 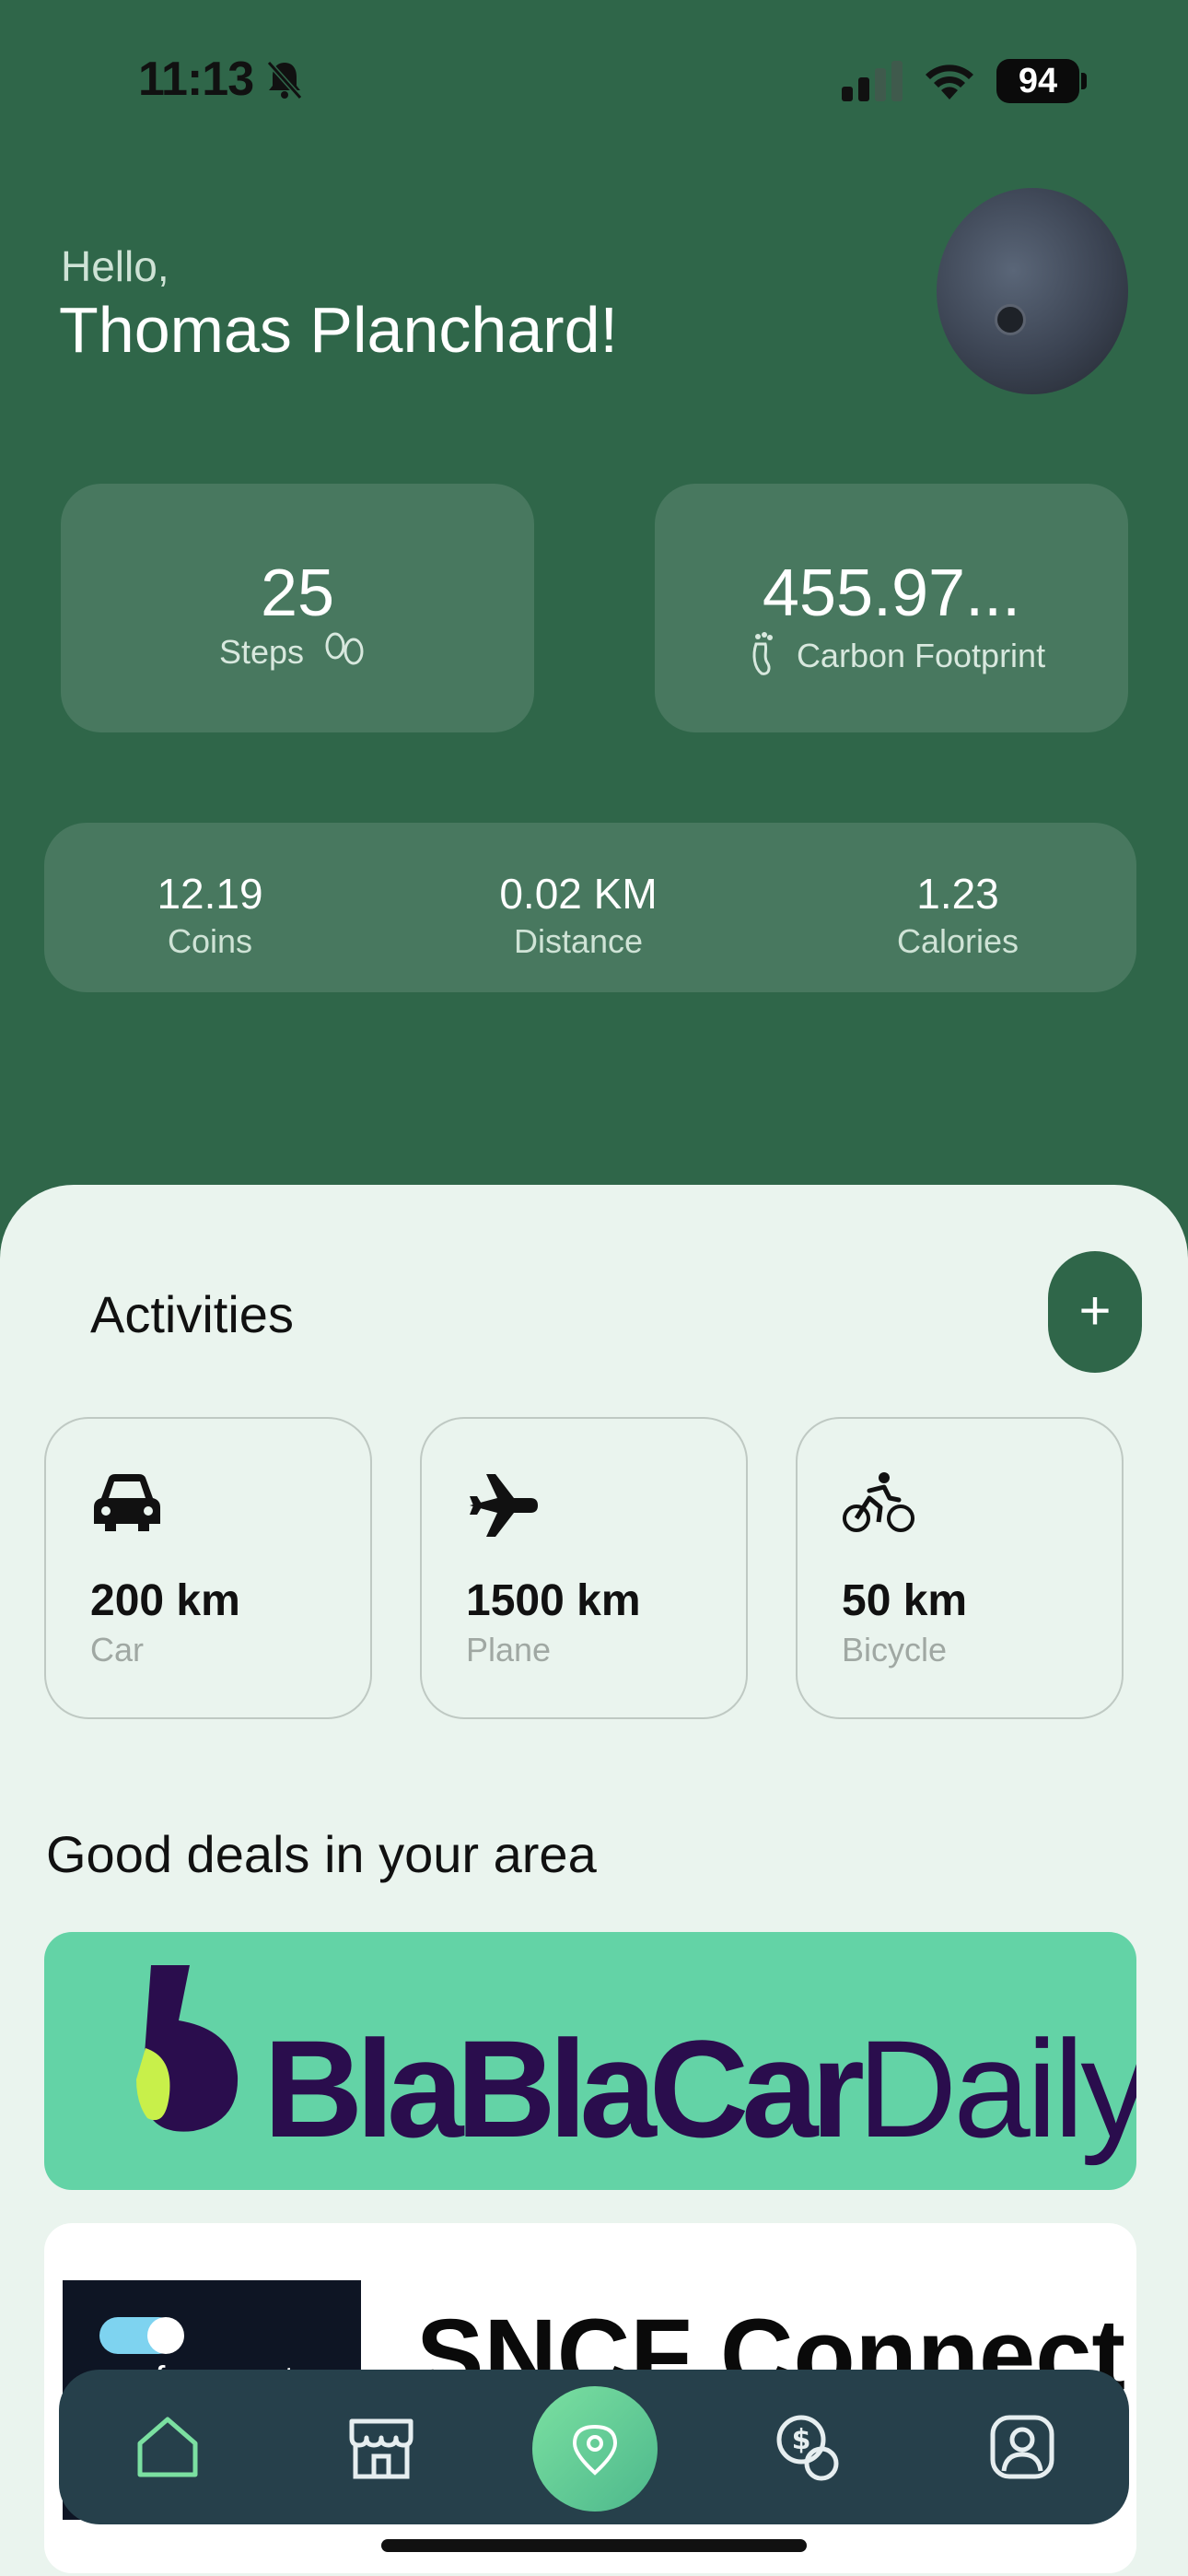 I want to click on bicycle-icon, so click(x=878, y=1505).